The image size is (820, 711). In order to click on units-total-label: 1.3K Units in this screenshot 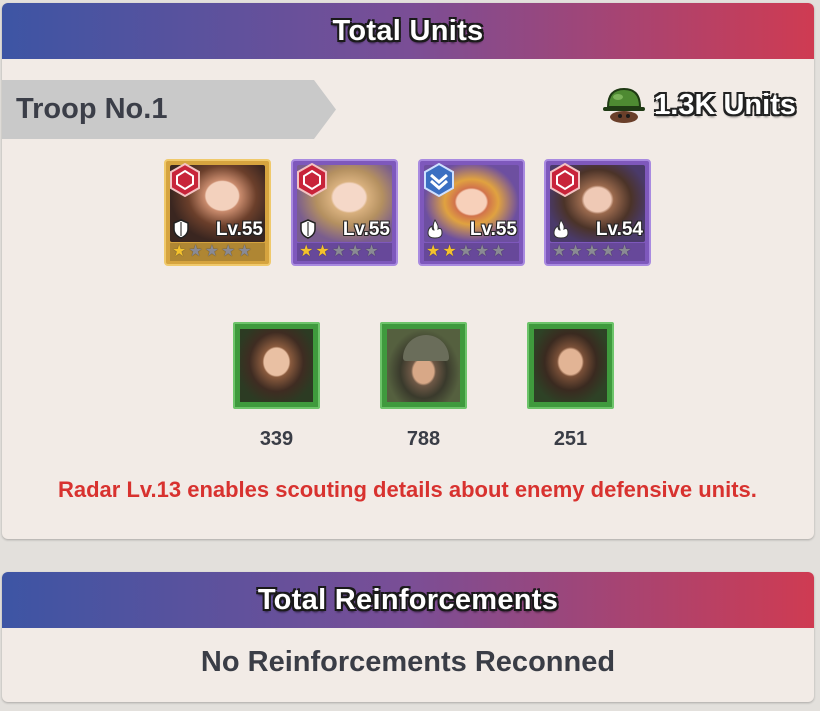, I will do `click(725, 104)`.